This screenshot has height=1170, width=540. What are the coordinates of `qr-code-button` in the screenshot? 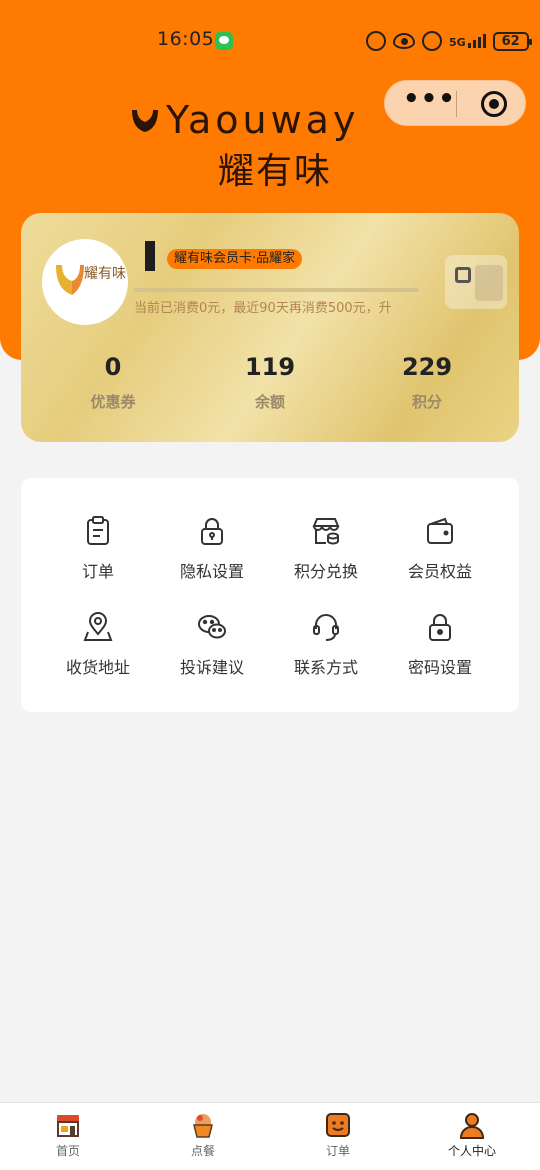 It's located at (476, 282).